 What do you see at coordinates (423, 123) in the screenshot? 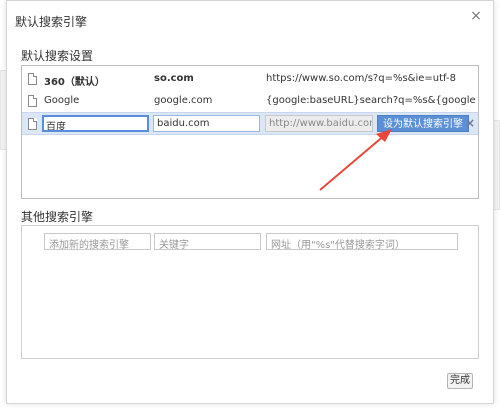
I see `set-default-button: 设为默认搜索引擎` at bounding box center [423, 123].